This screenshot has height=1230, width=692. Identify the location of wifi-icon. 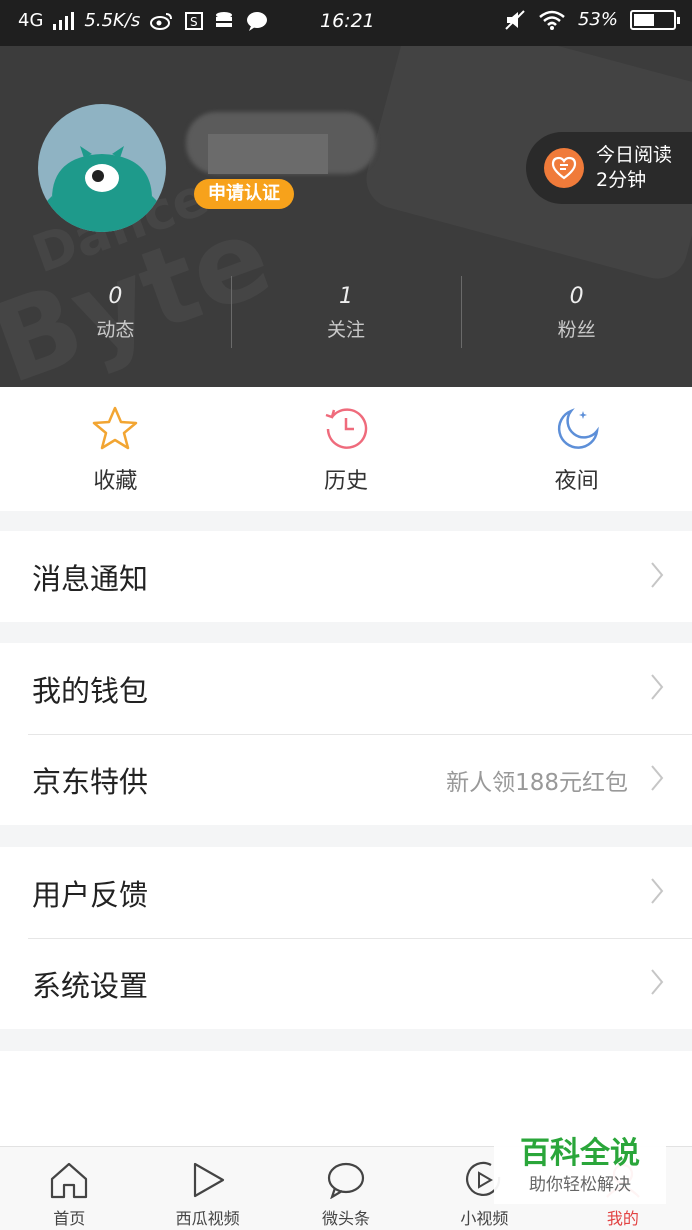
(552, 20).